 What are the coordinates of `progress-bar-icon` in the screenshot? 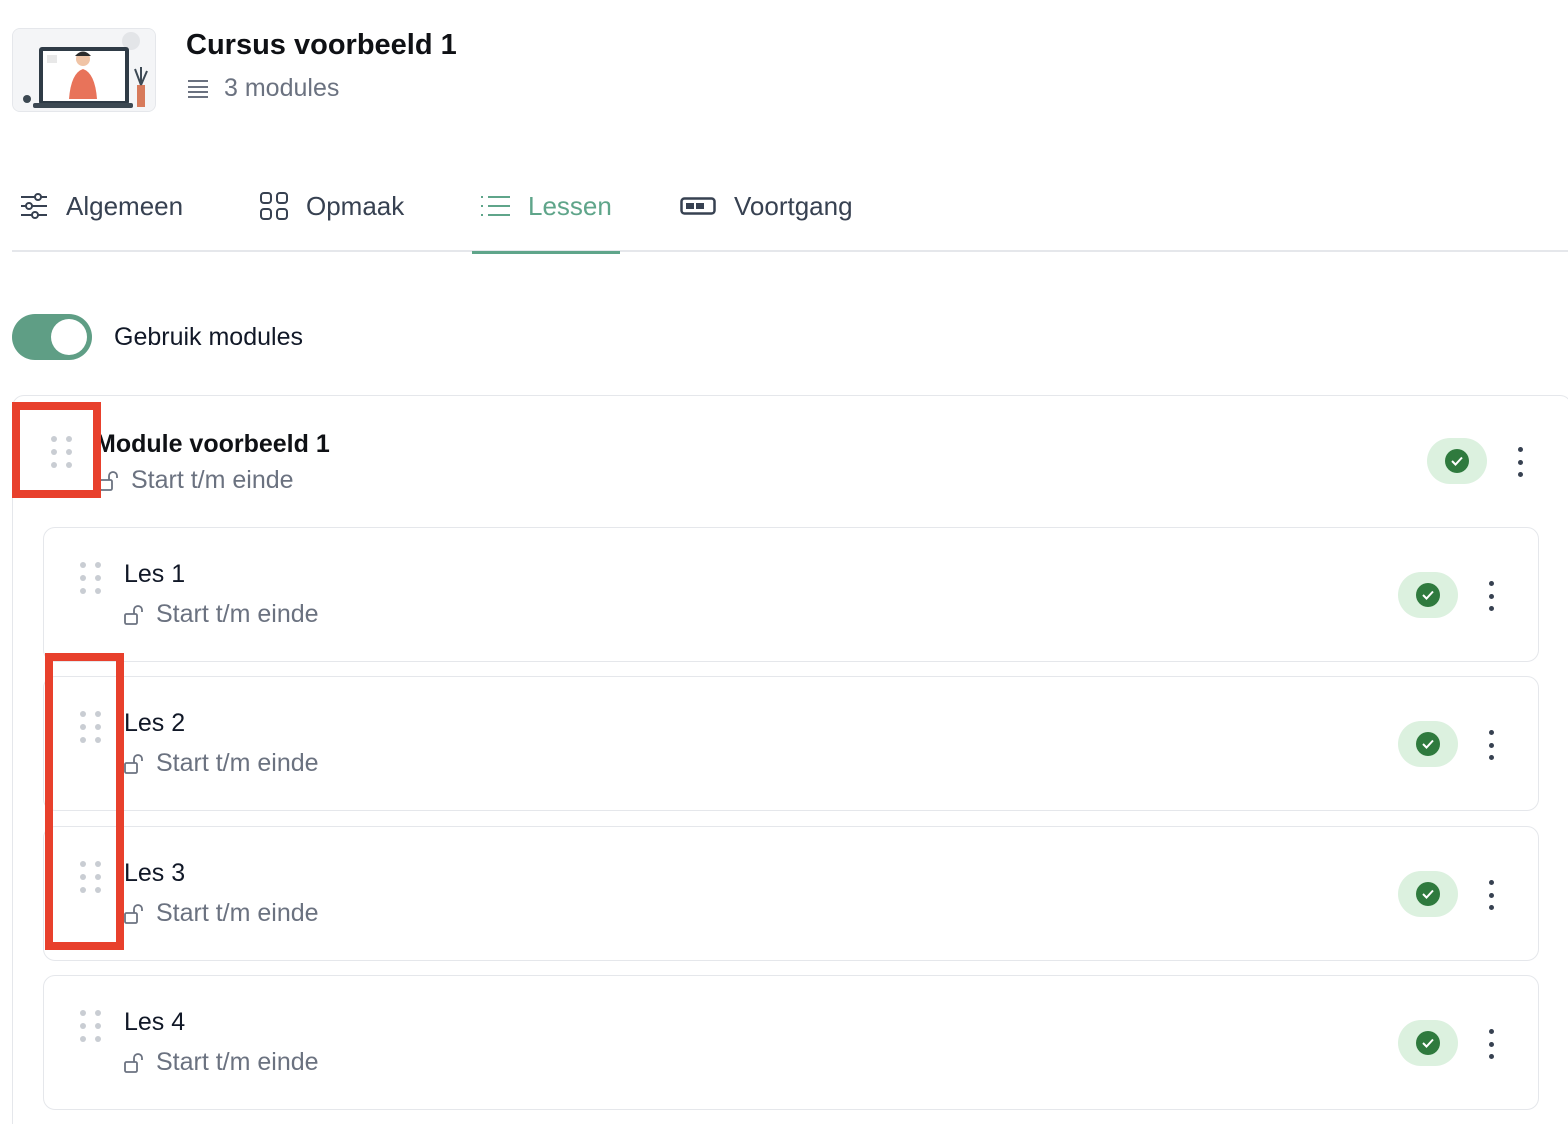 It's located at (698, 206).